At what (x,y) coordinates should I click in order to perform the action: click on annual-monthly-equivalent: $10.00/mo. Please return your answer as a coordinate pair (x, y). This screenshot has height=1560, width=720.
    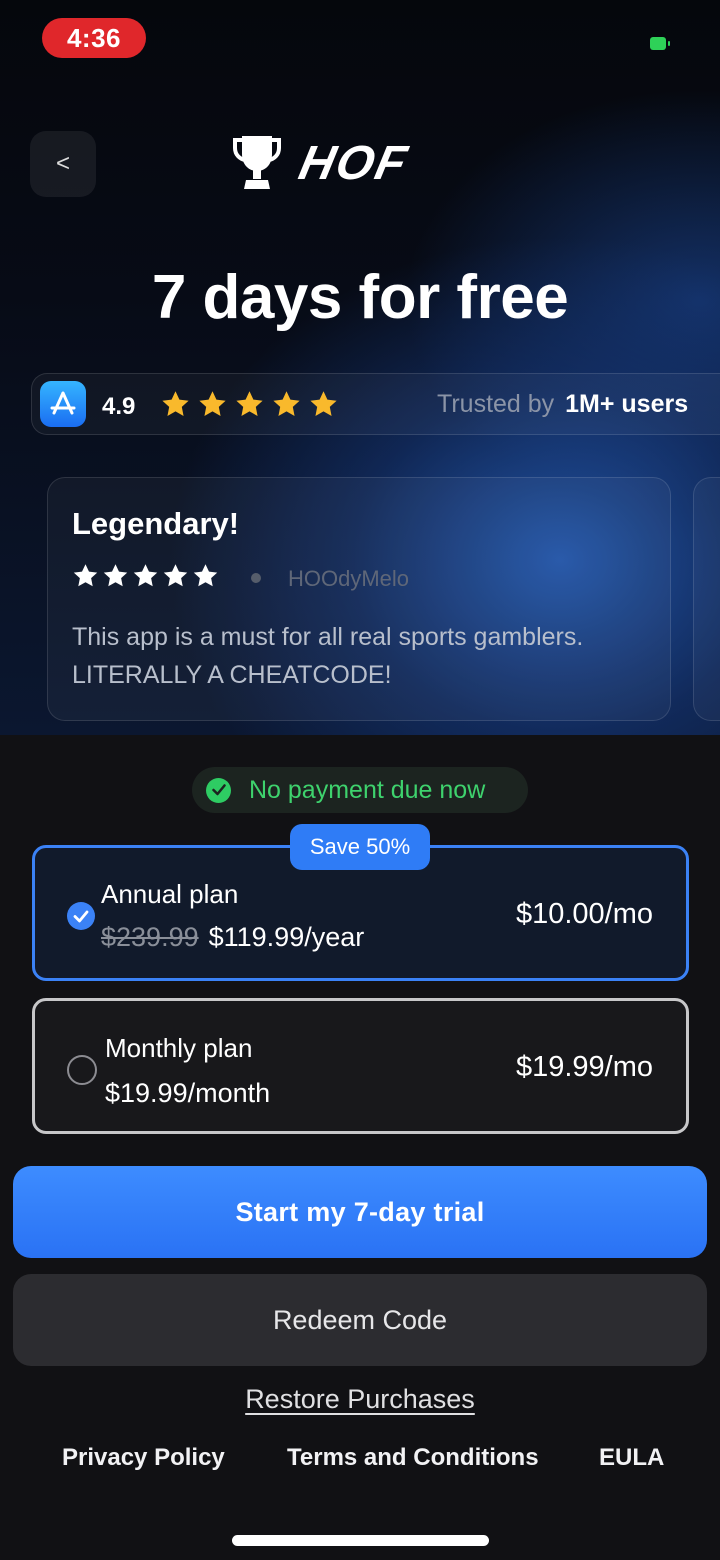
    Looking at the image, I should click on (584, 914).